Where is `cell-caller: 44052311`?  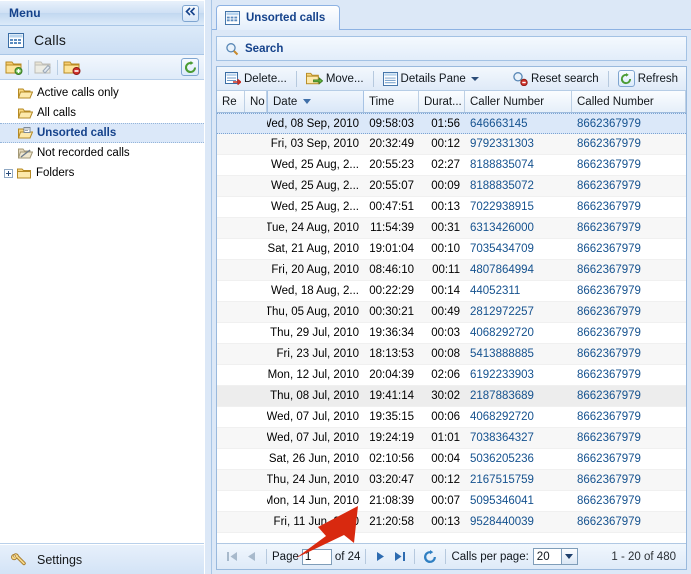 cell-caller: 44052311 is located at coordinates (495, 291).